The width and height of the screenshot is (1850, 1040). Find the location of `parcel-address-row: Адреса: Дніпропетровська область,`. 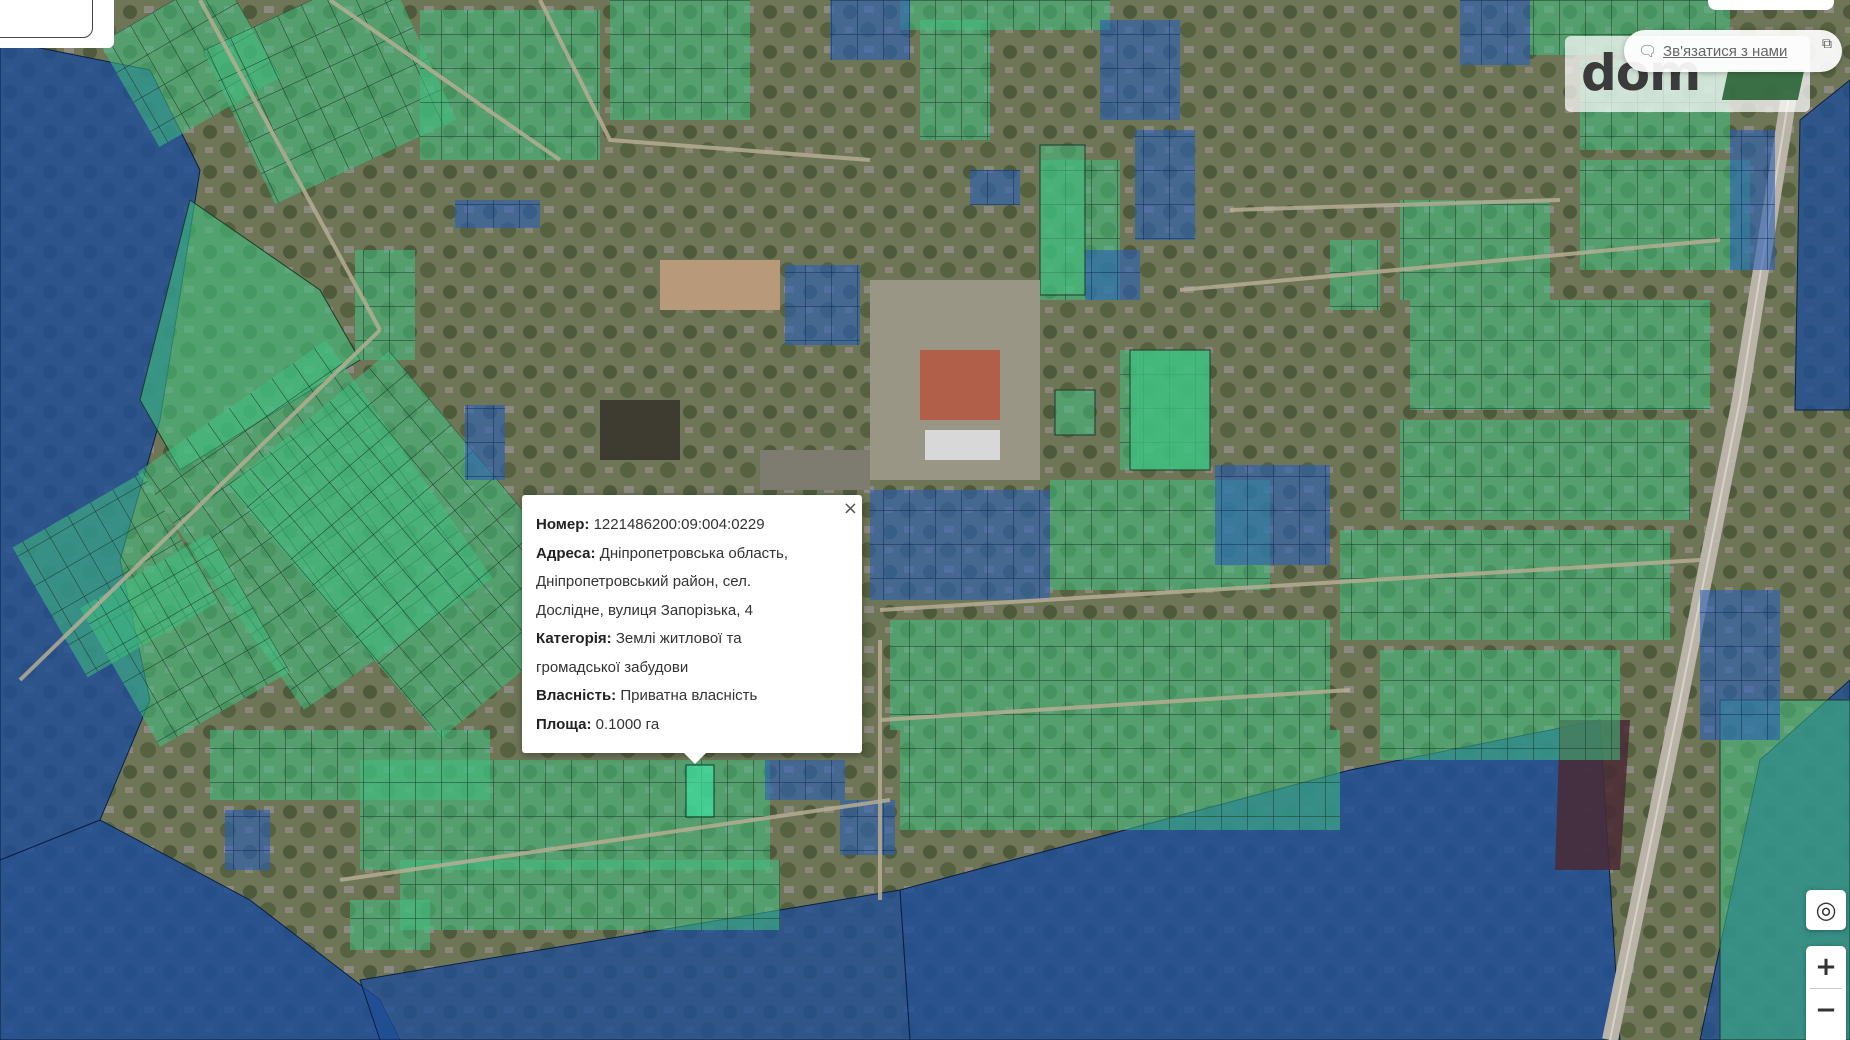

parcel-address-row: Адреса: Дніпропетровська область, is located at coordinates (691, 554).